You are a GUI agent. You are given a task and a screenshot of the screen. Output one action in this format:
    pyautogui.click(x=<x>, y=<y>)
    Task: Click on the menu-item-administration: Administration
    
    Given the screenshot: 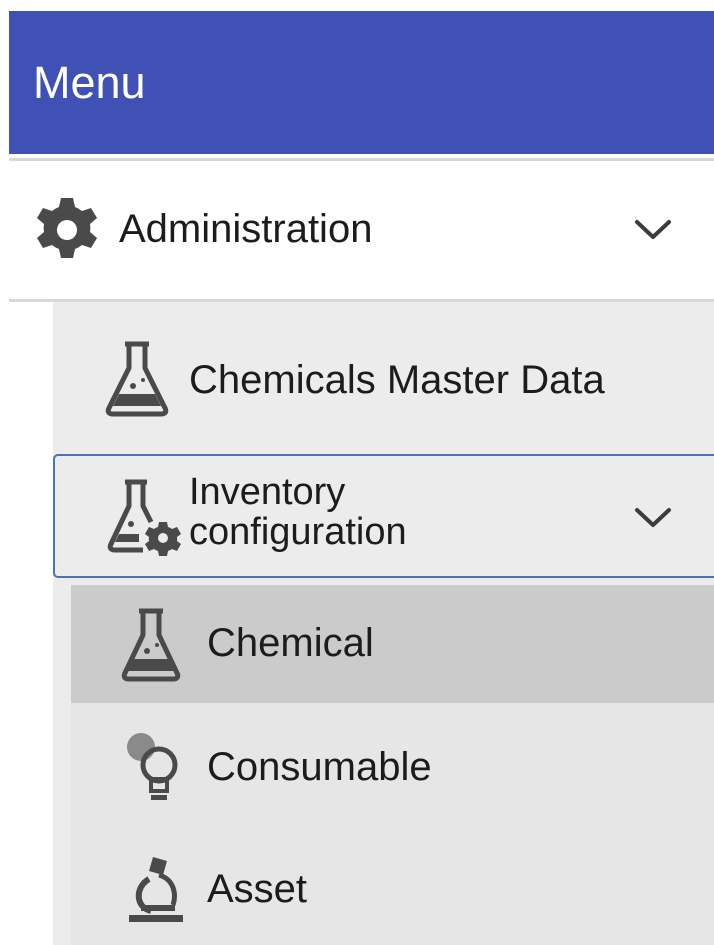 What is the action you would take?
    pyautogui.click(x=361, y=230)
    